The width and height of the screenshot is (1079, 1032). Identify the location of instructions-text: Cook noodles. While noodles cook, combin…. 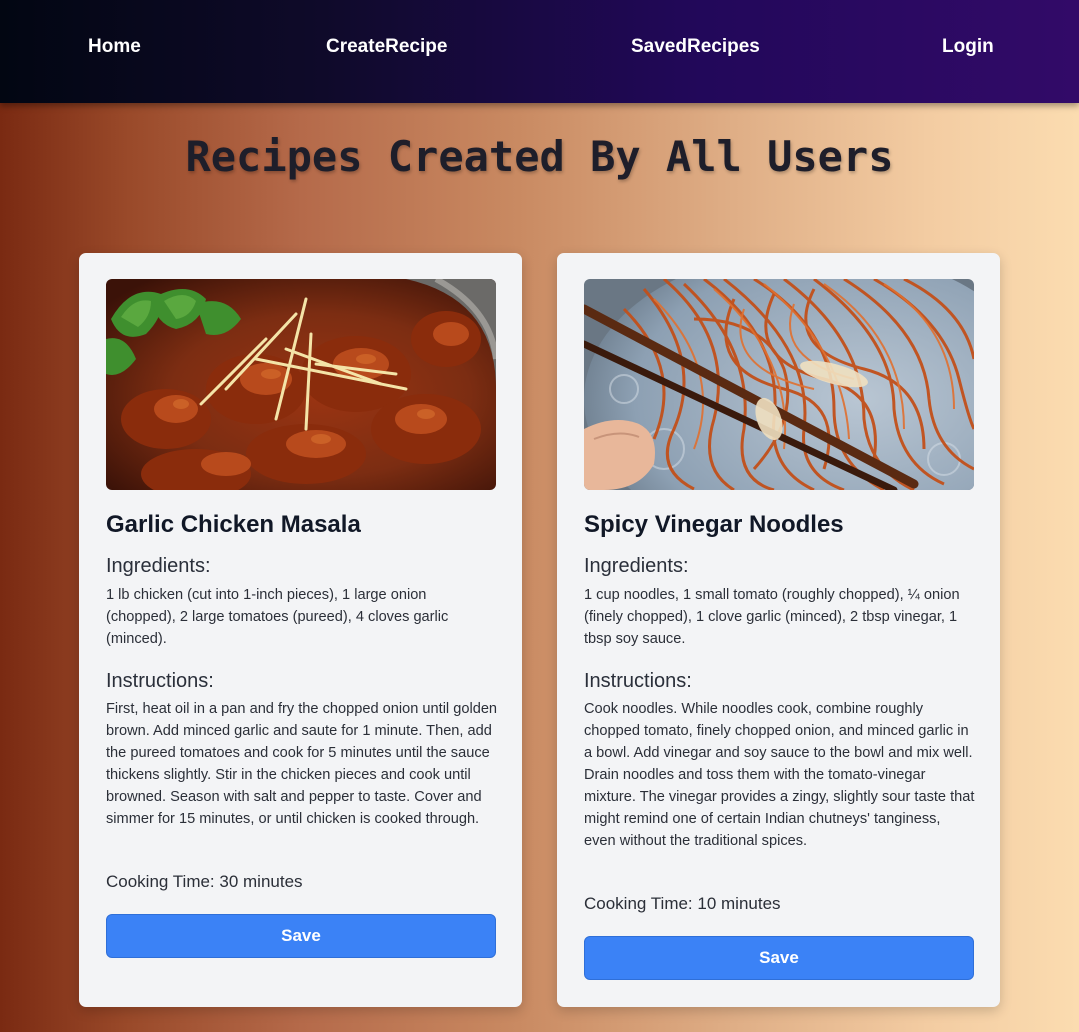
(779, 775).